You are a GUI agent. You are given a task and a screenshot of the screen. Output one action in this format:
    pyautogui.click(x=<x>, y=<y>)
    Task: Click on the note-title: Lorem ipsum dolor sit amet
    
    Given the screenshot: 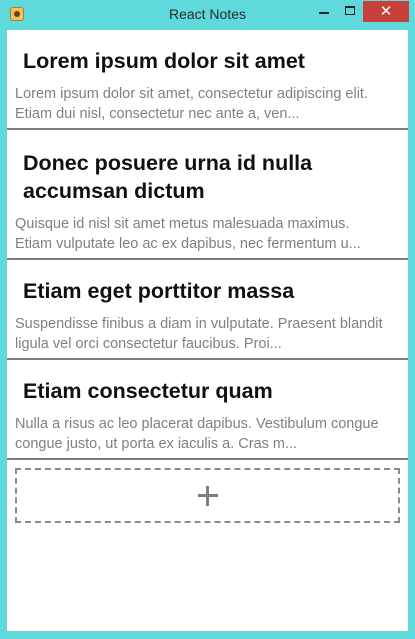 What is the action you would take?
    pyautogui.click(x=164, y=61)
    